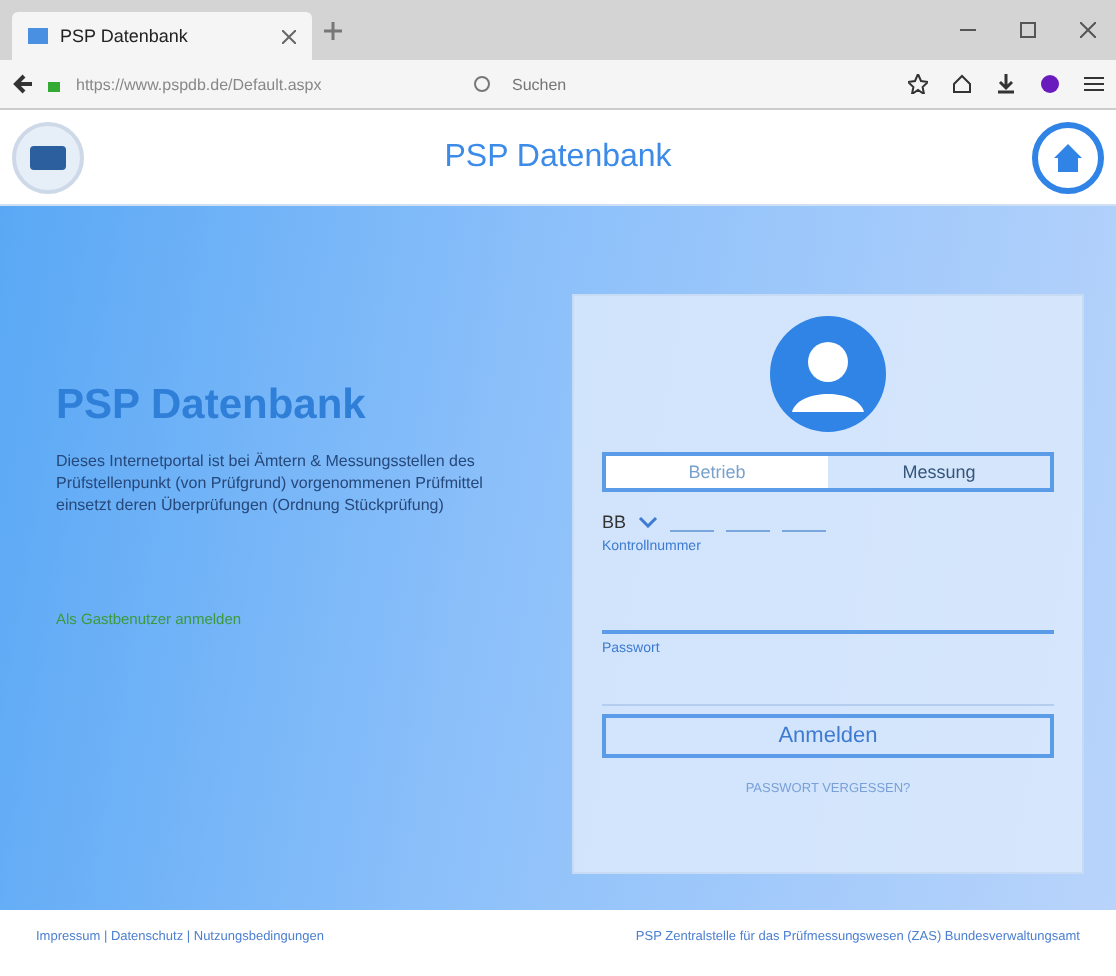 The width and height of the screenshot is (1116, 976). I want to click on address-field: https://www.pspdb.de/Default.aspx, so click(266, 84).